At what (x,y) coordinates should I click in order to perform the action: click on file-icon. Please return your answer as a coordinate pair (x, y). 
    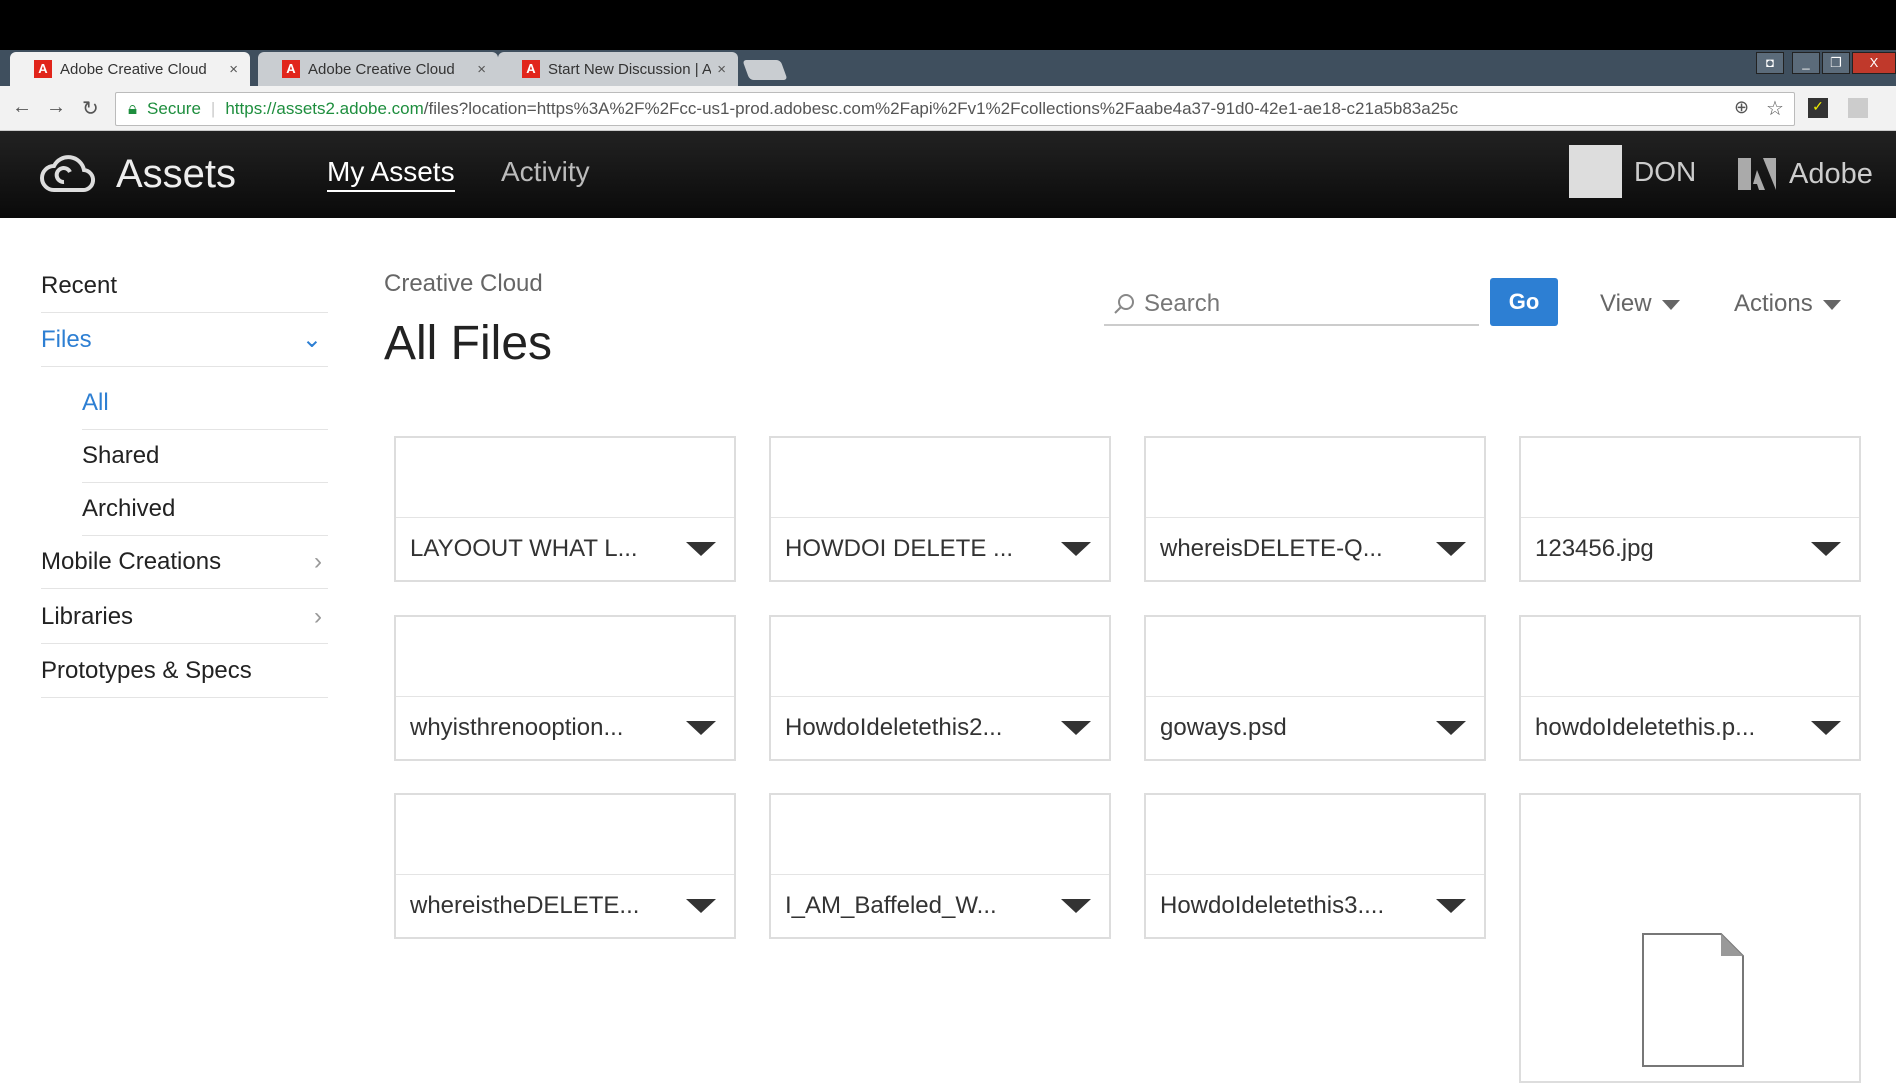
    Looking at the image, I should click on (1693, 1000).